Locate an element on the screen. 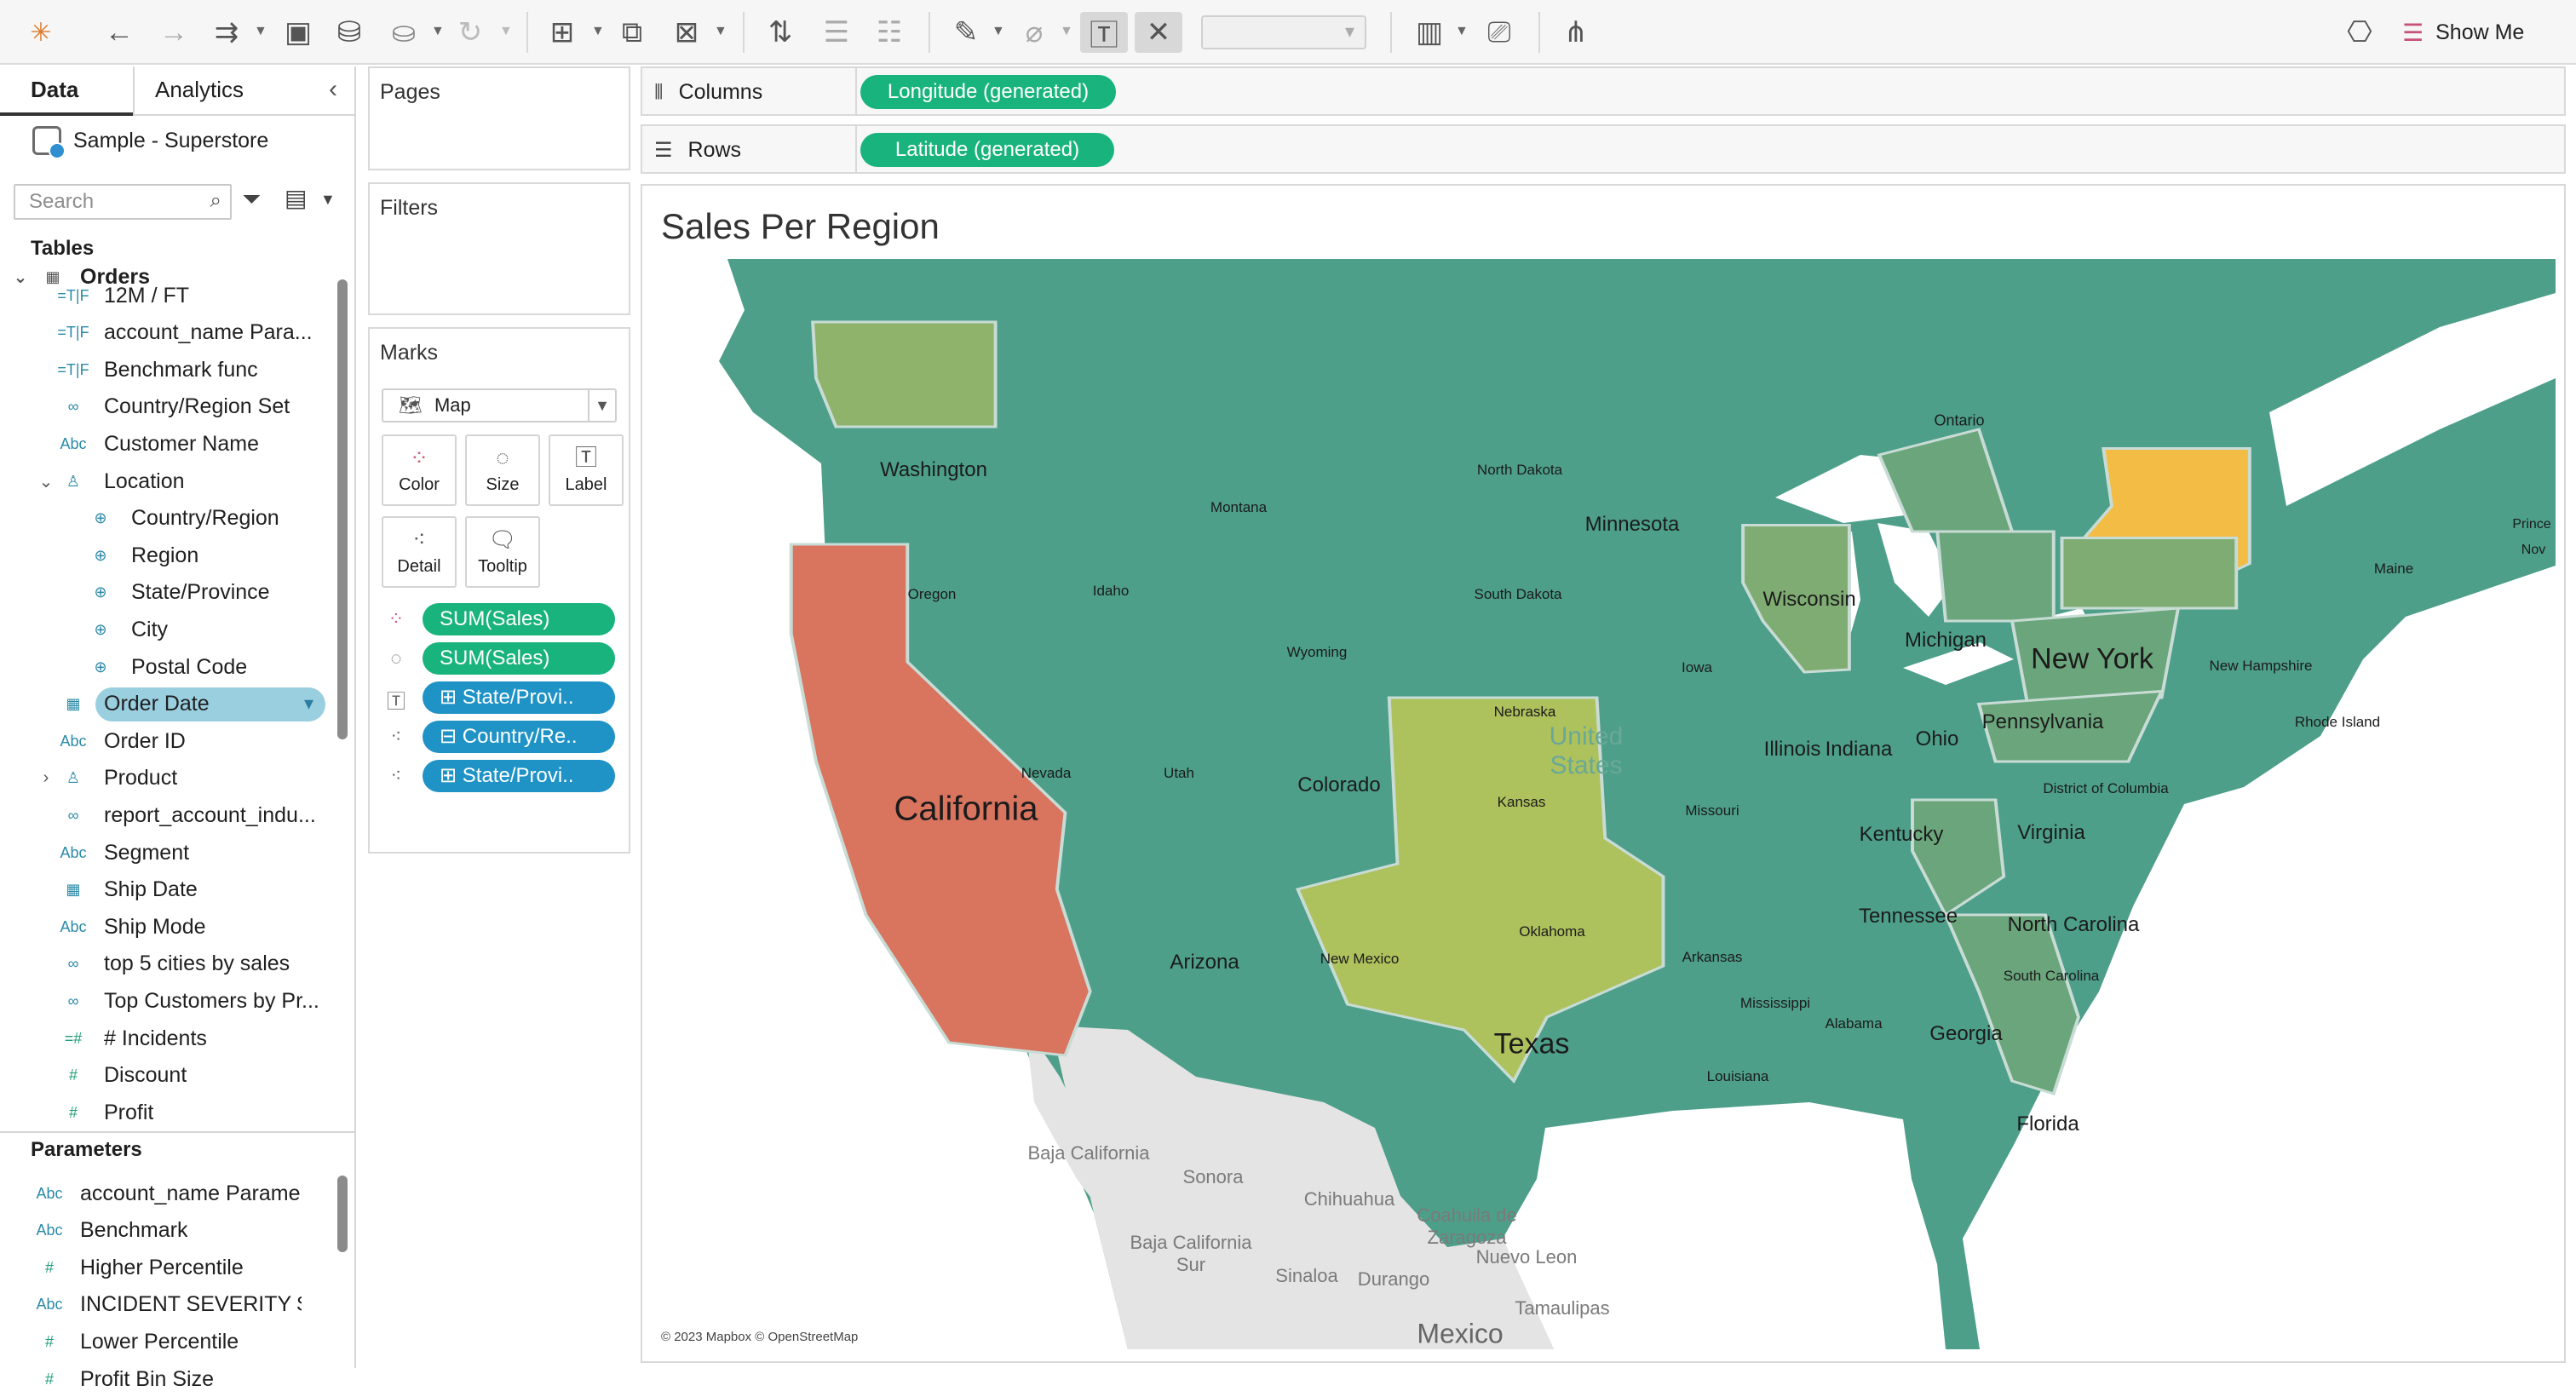  presentation-mode-icon: ⎚ is located at coordinates (1499, 33).